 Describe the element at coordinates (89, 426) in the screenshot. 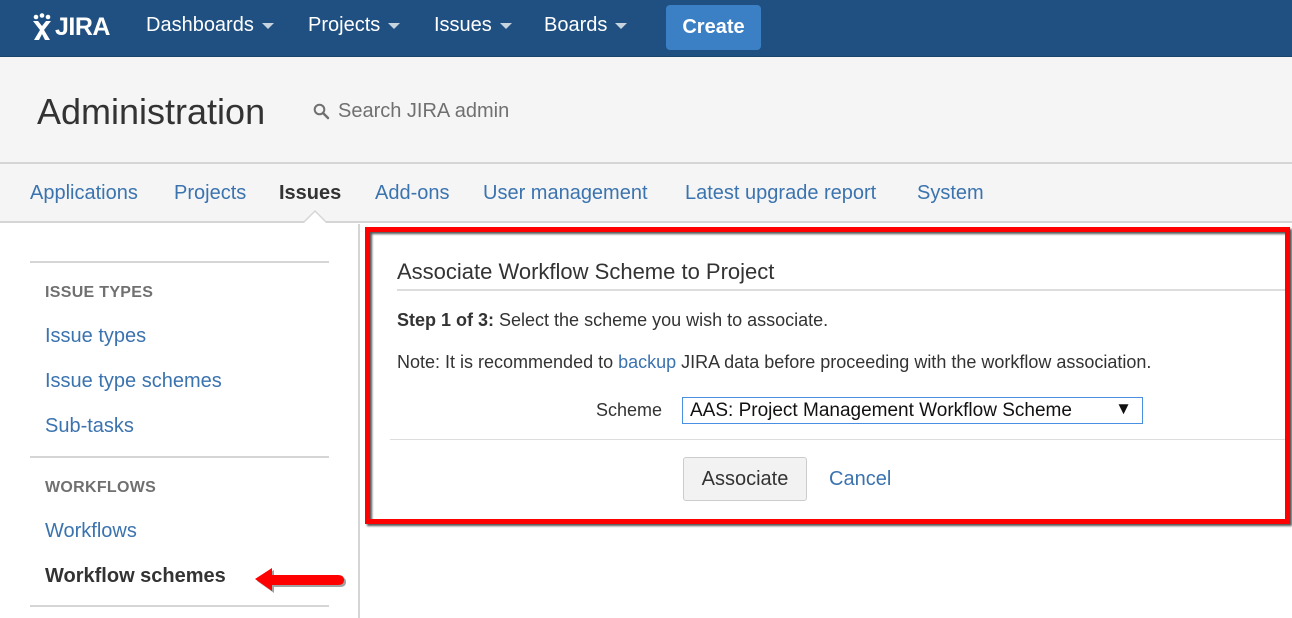

I see `sidebar-item-sub-tasks: Sub-tasks` at that location.